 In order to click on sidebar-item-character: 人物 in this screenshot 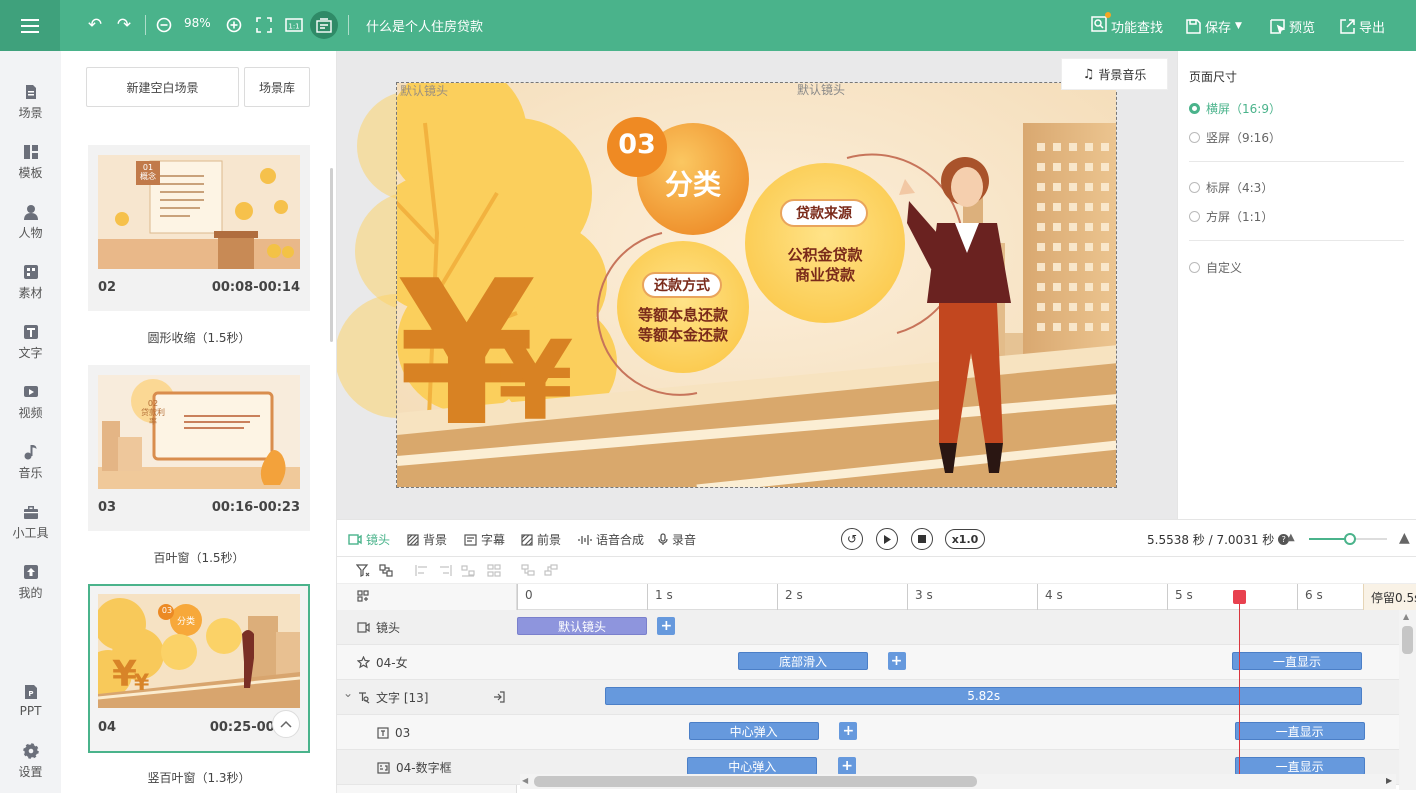, I will do `click(30, 222)`.